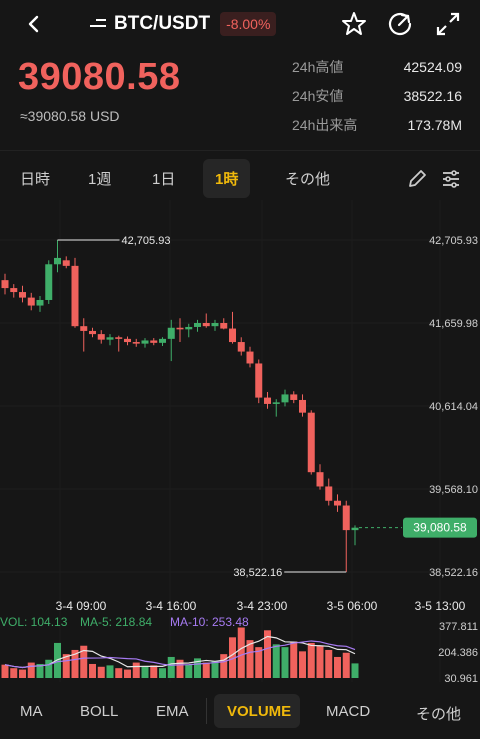  What do you see at coordinates (453, 241) in the screenshot?
I see `y-axis-label: 42,705.93` at bounding box center [453, 241].